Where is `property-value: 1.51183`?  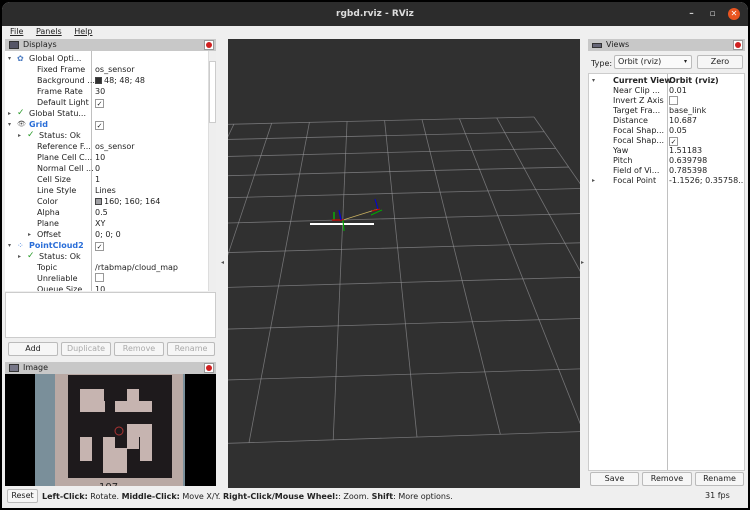
property-value: 1.51183 is located at coordinates (685, 151).